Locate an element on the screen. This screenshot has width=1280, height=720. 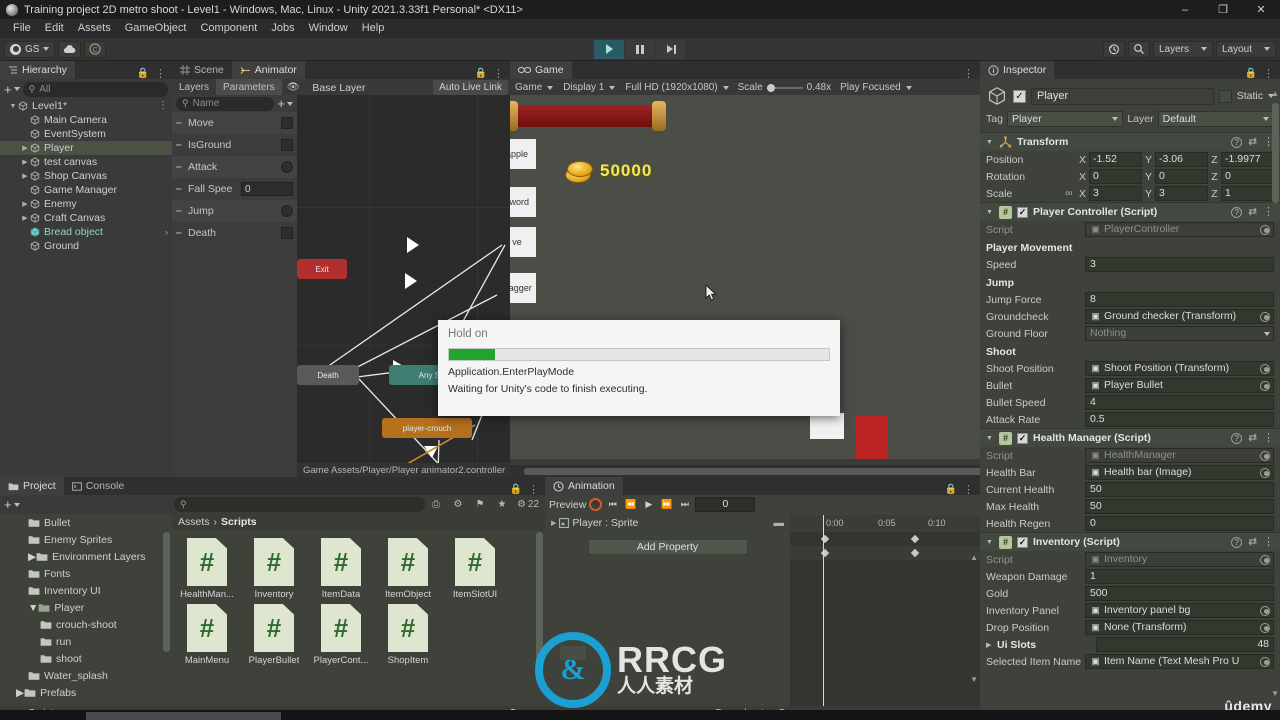
component-header-inventory-script-: ▼ # ✓ Inventory (Script) ? ⇄ ⋮ is located at coordinates (1130, 541).